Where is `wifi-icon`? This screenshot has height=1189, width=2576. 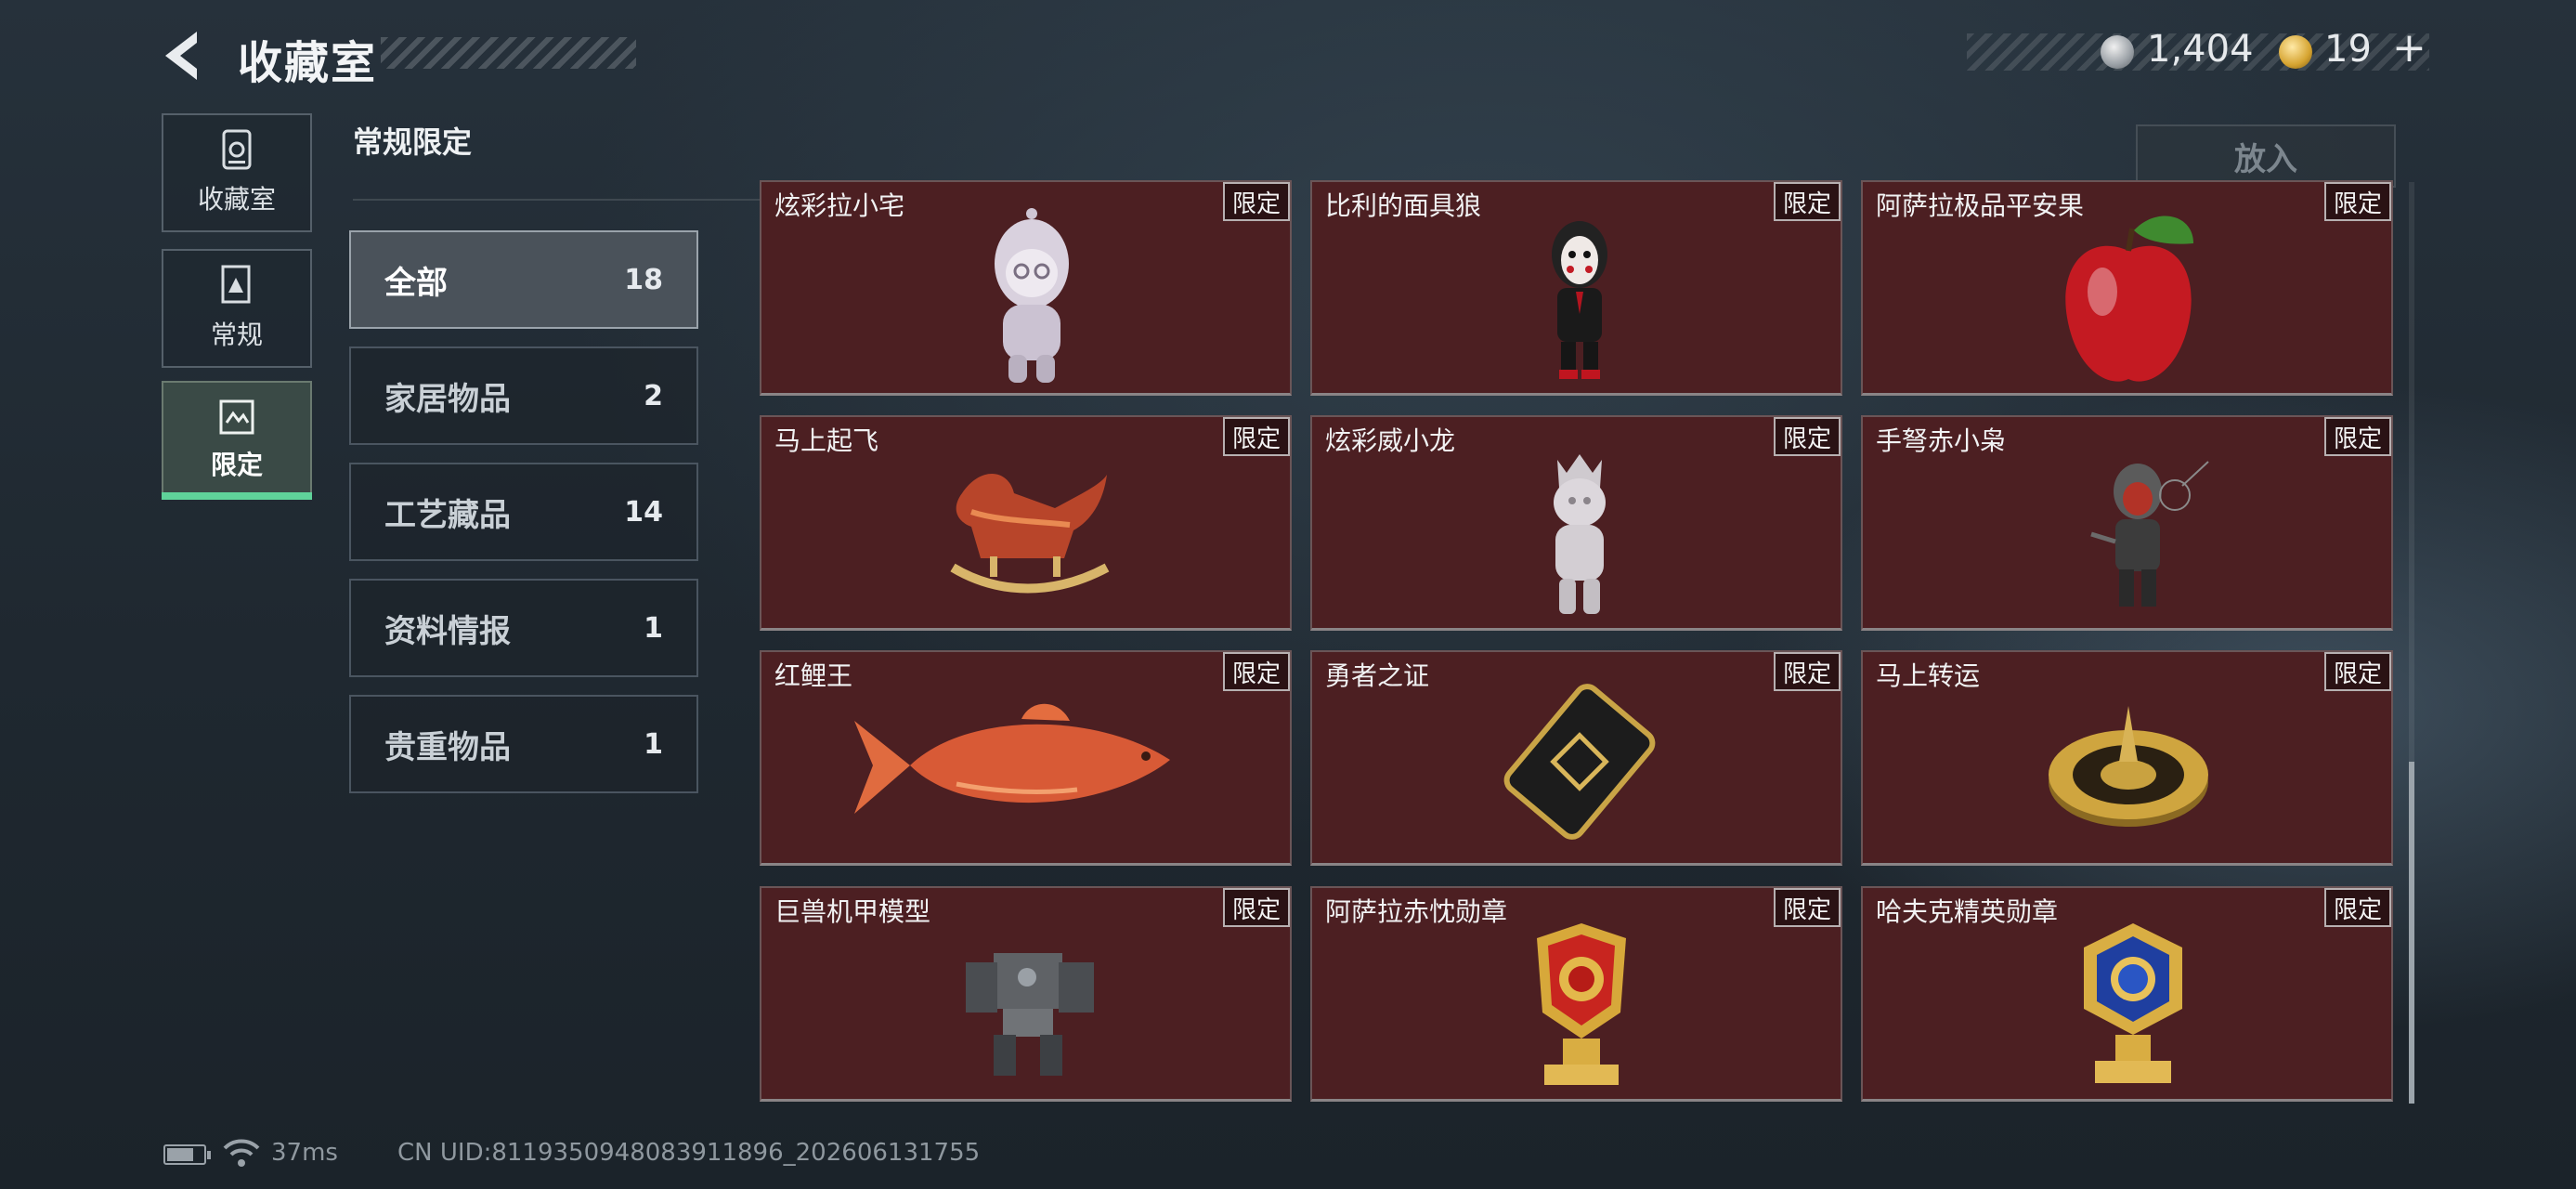
wifi-icon is located at coordinates (241, 1153).